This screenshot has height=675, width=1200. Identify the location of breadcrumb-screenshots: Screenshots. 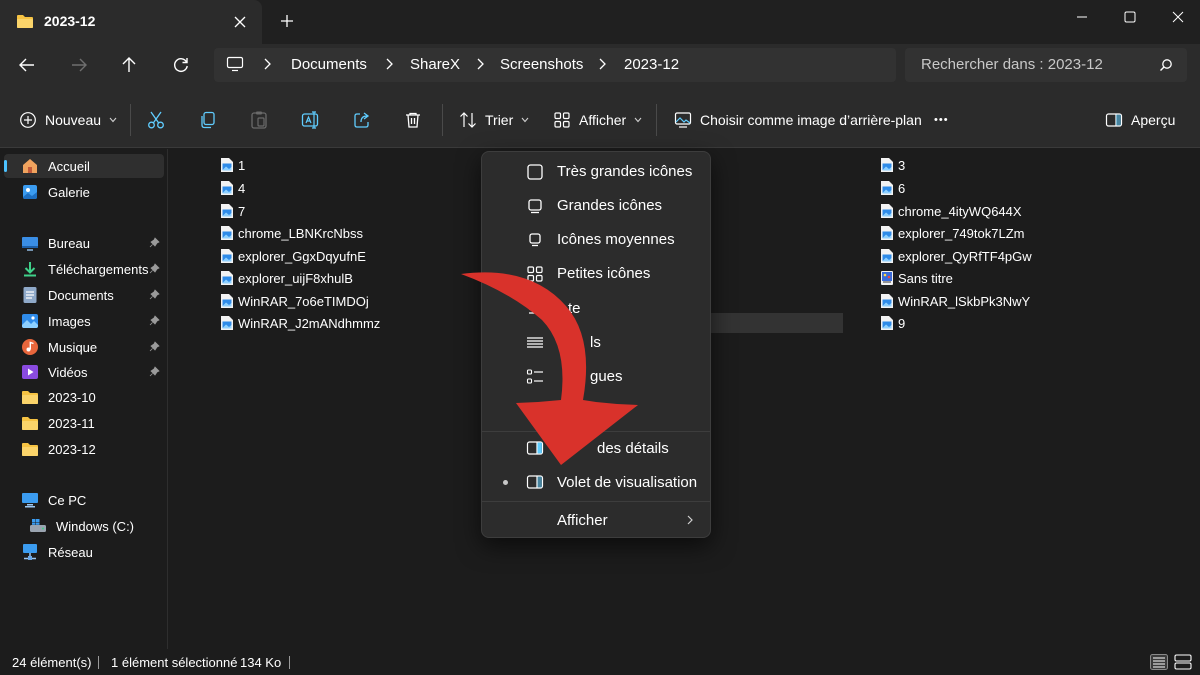
(541, 64).